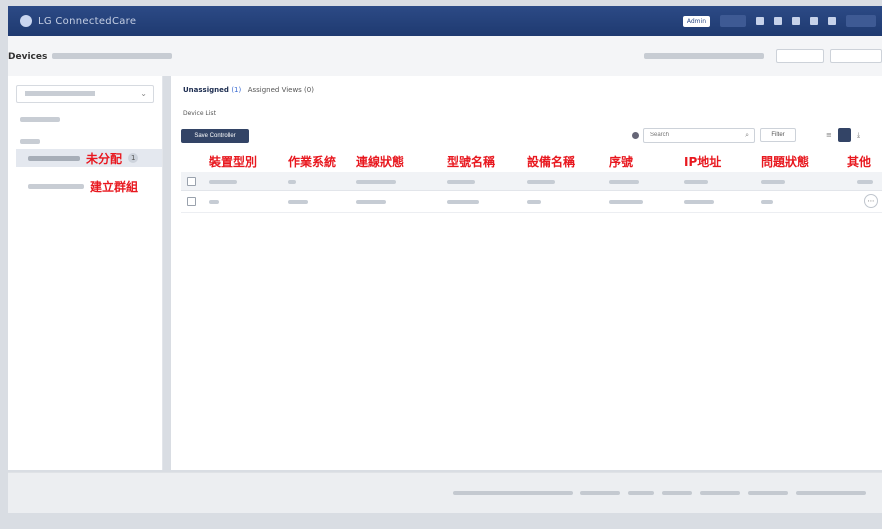 The width and height of the screenshot is (882, 529). Describe the element at coordinates (699, 202) in the screenshot. I see `cell-ip` at that location.